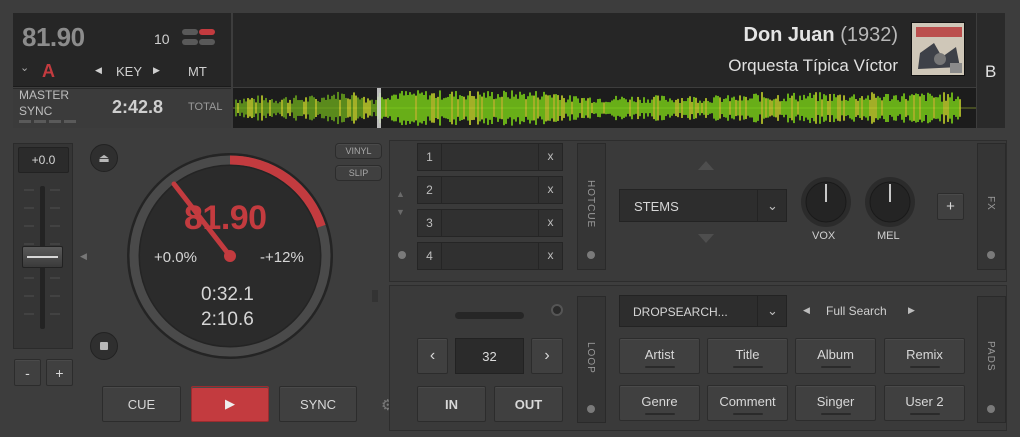 Image resolution: width=1020 pixels, height=437 pixels. Describe the element at coordinates (706, 165) in the screenshot. I see `stems-up-icon` at that location.